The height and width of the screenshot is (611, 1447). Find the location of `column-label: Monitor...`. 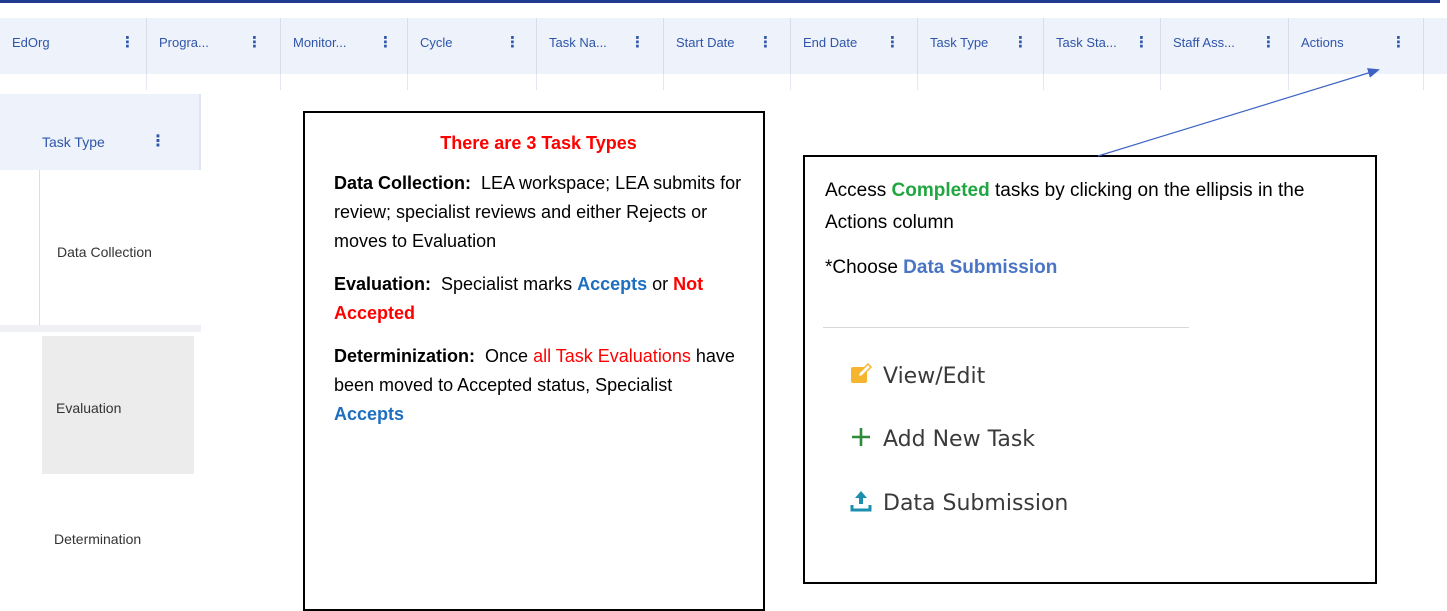

column-label: Monitor... is located at coordinates (320, 42).